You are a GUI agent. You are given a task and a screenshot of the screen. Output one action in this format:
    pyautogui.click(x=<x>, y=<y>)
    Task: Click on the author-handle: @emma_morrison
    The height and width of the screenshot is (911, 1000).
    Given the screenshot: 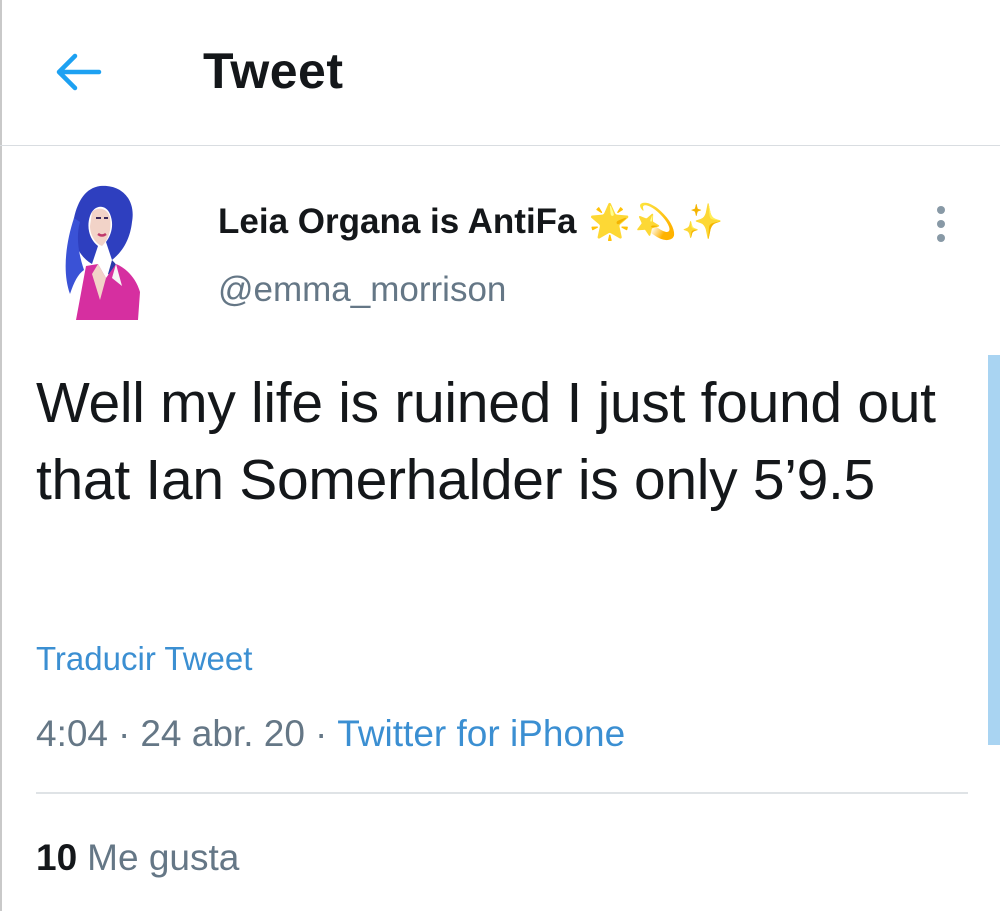 What is the action you would take?
    pyautogui.click(x=362, y=290)
    